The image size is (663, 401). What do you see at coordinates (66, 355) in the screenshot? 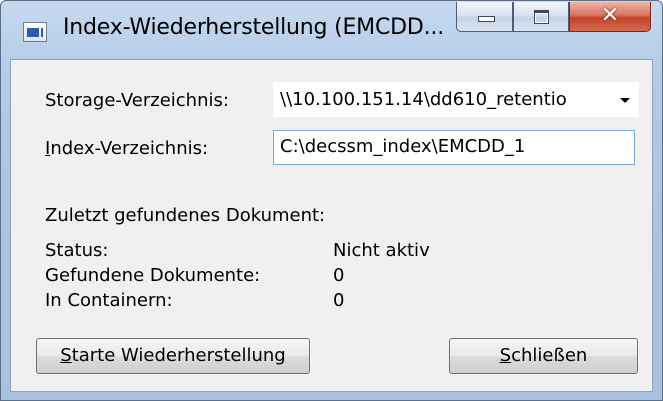
I see `start-mnemonic: S` at bounding box center [66, 355].